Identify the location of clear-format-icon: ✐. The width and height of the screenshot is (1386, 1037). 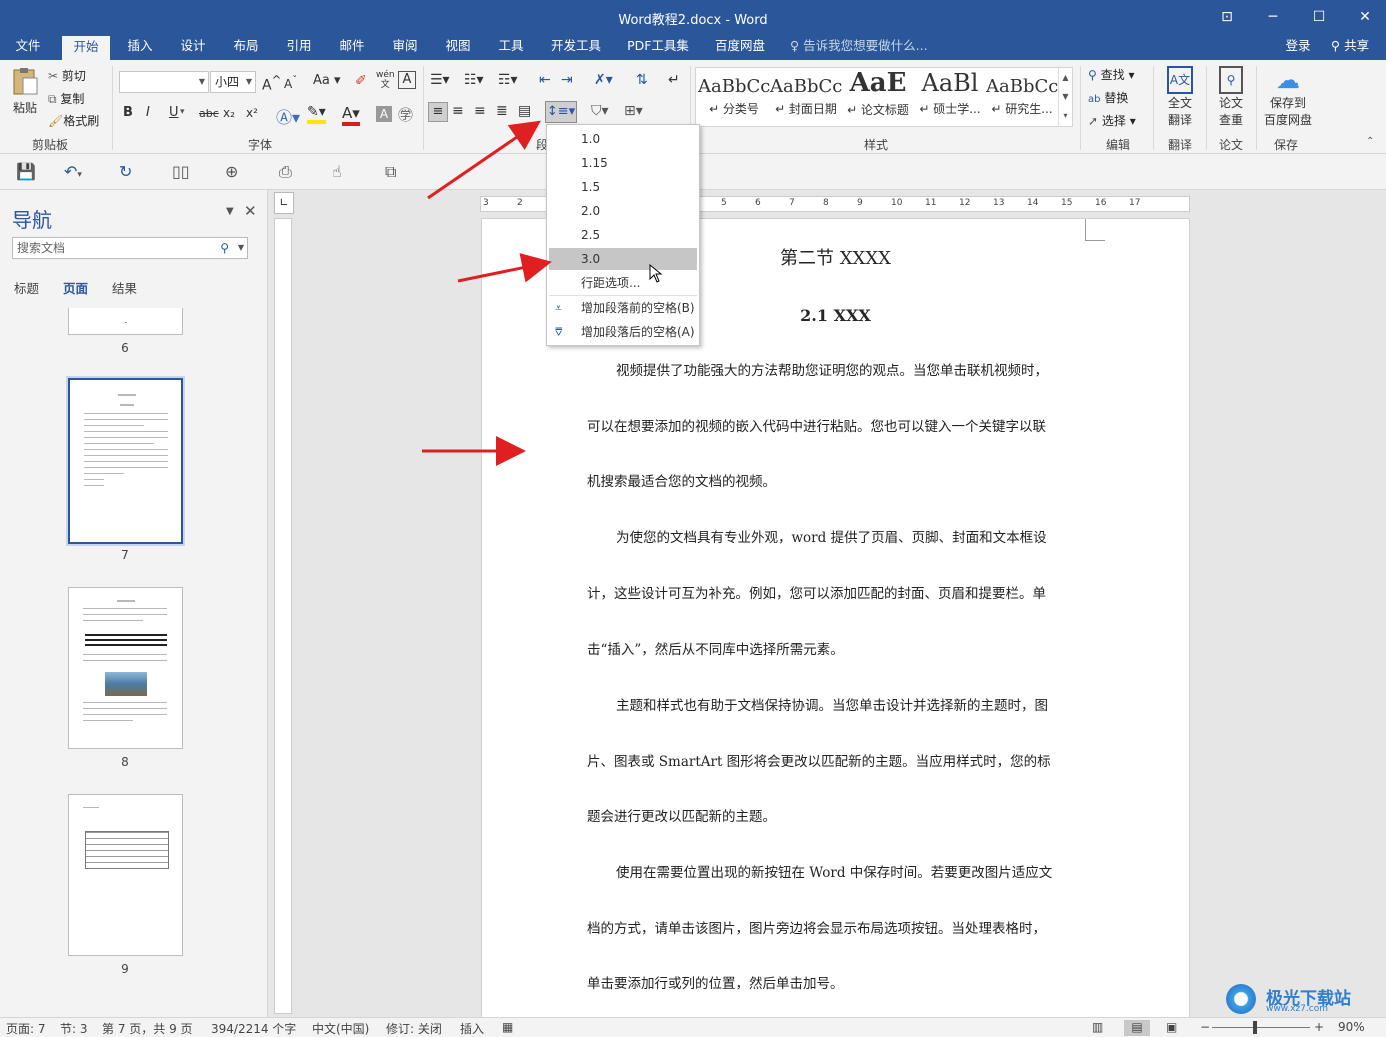
(361, 81).